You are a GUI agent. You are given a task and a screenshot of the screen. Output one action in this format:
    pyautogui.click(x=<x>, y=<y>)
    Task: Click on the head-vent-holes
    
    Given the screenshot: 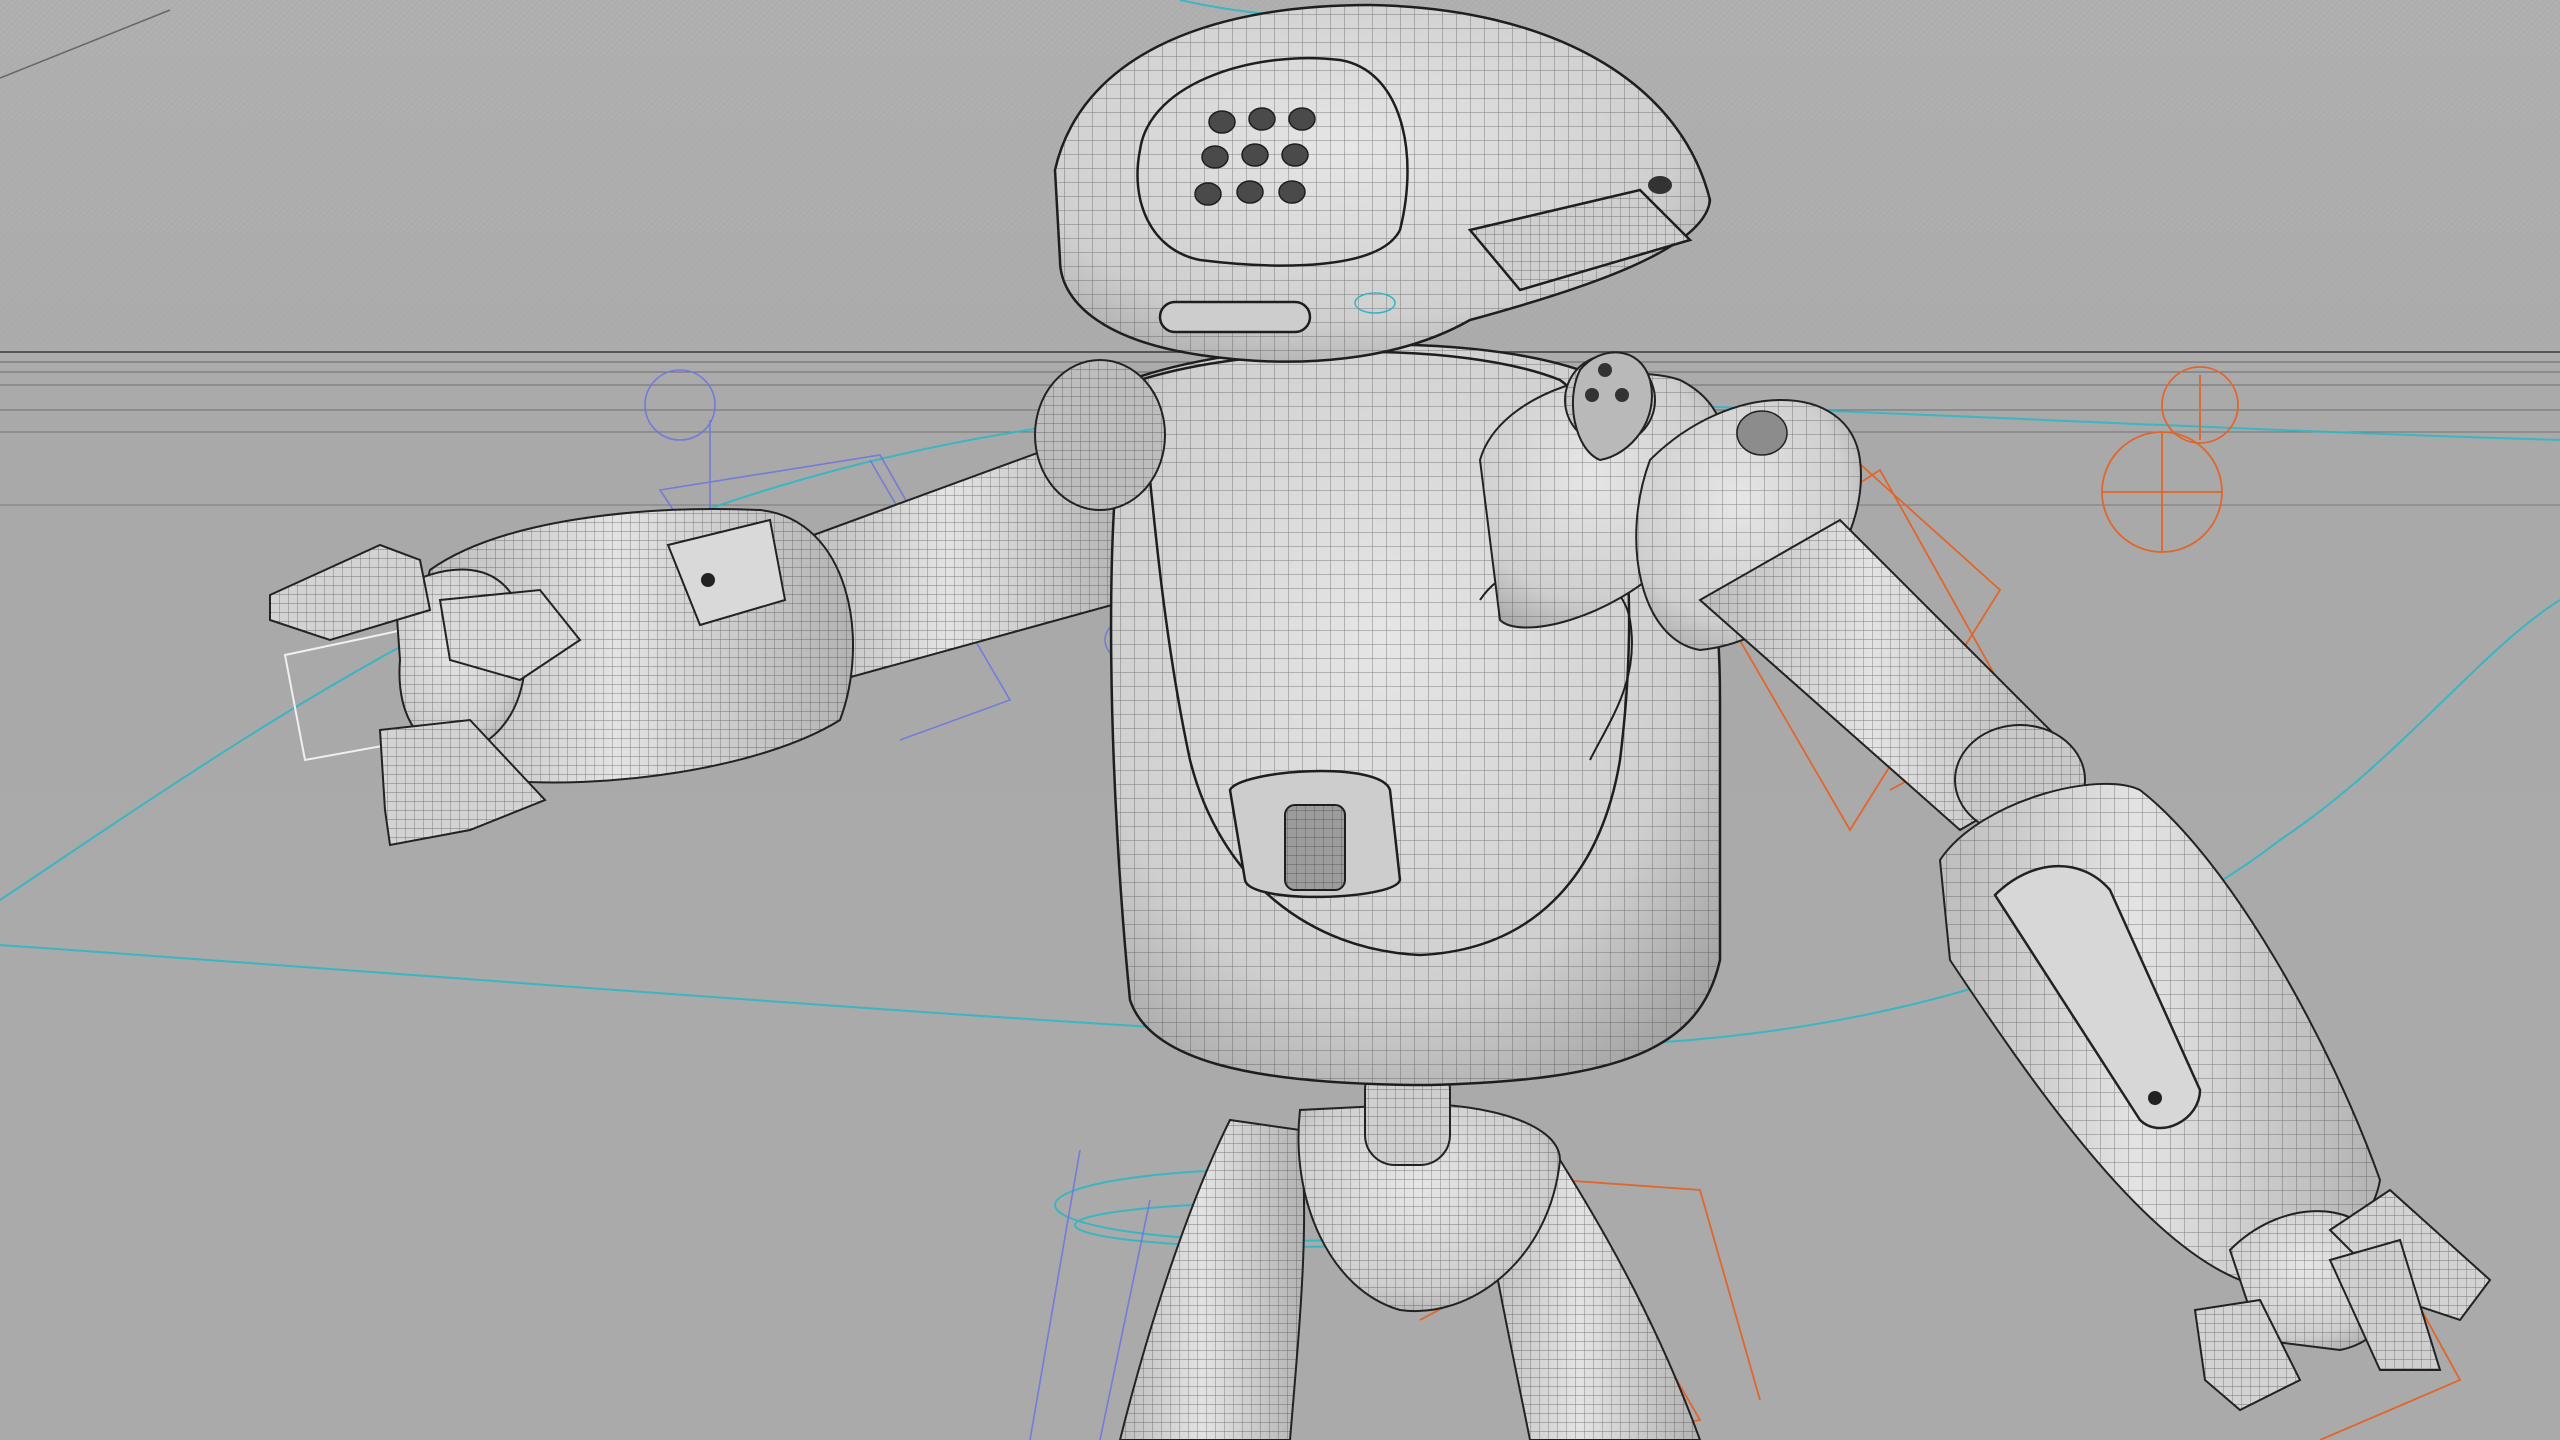 What is the action you would take?
    pyautogui.click(x=1255, y=156)
    